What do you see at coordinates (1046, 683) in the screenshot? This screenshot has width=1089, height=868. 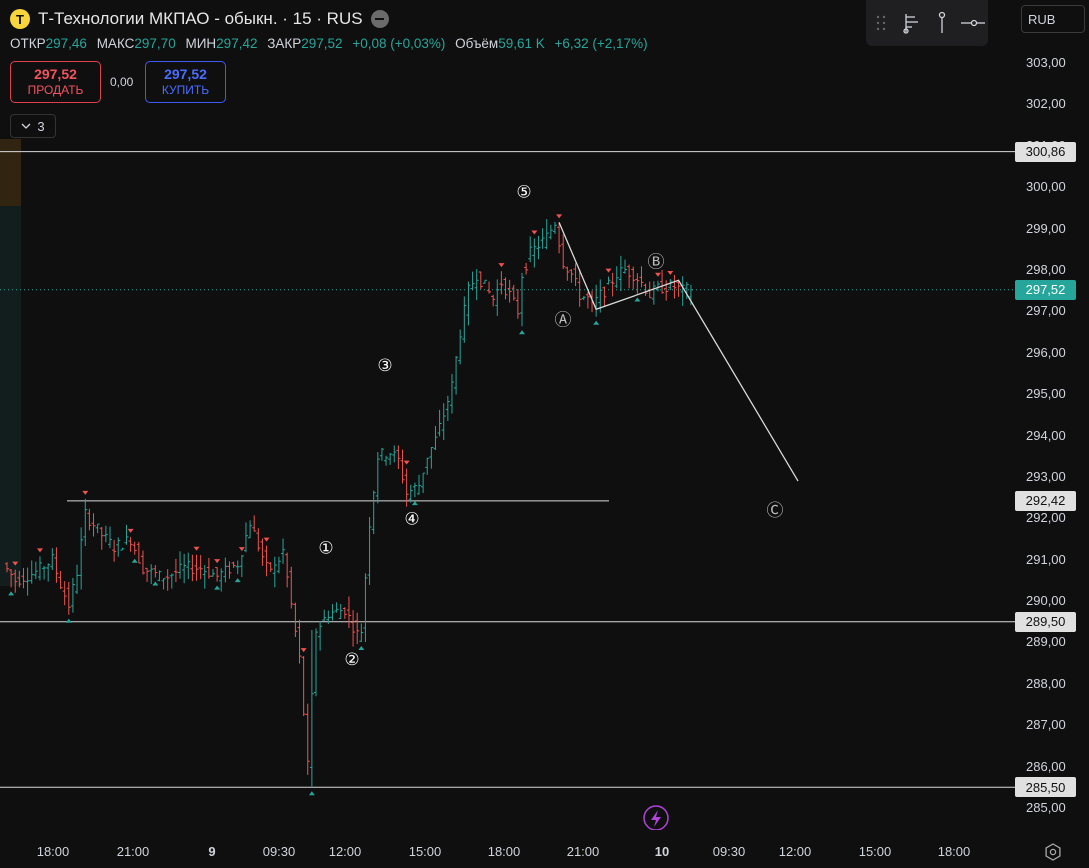 I see `price-tick-label: 288,00` at bounding box center [1046, 683].